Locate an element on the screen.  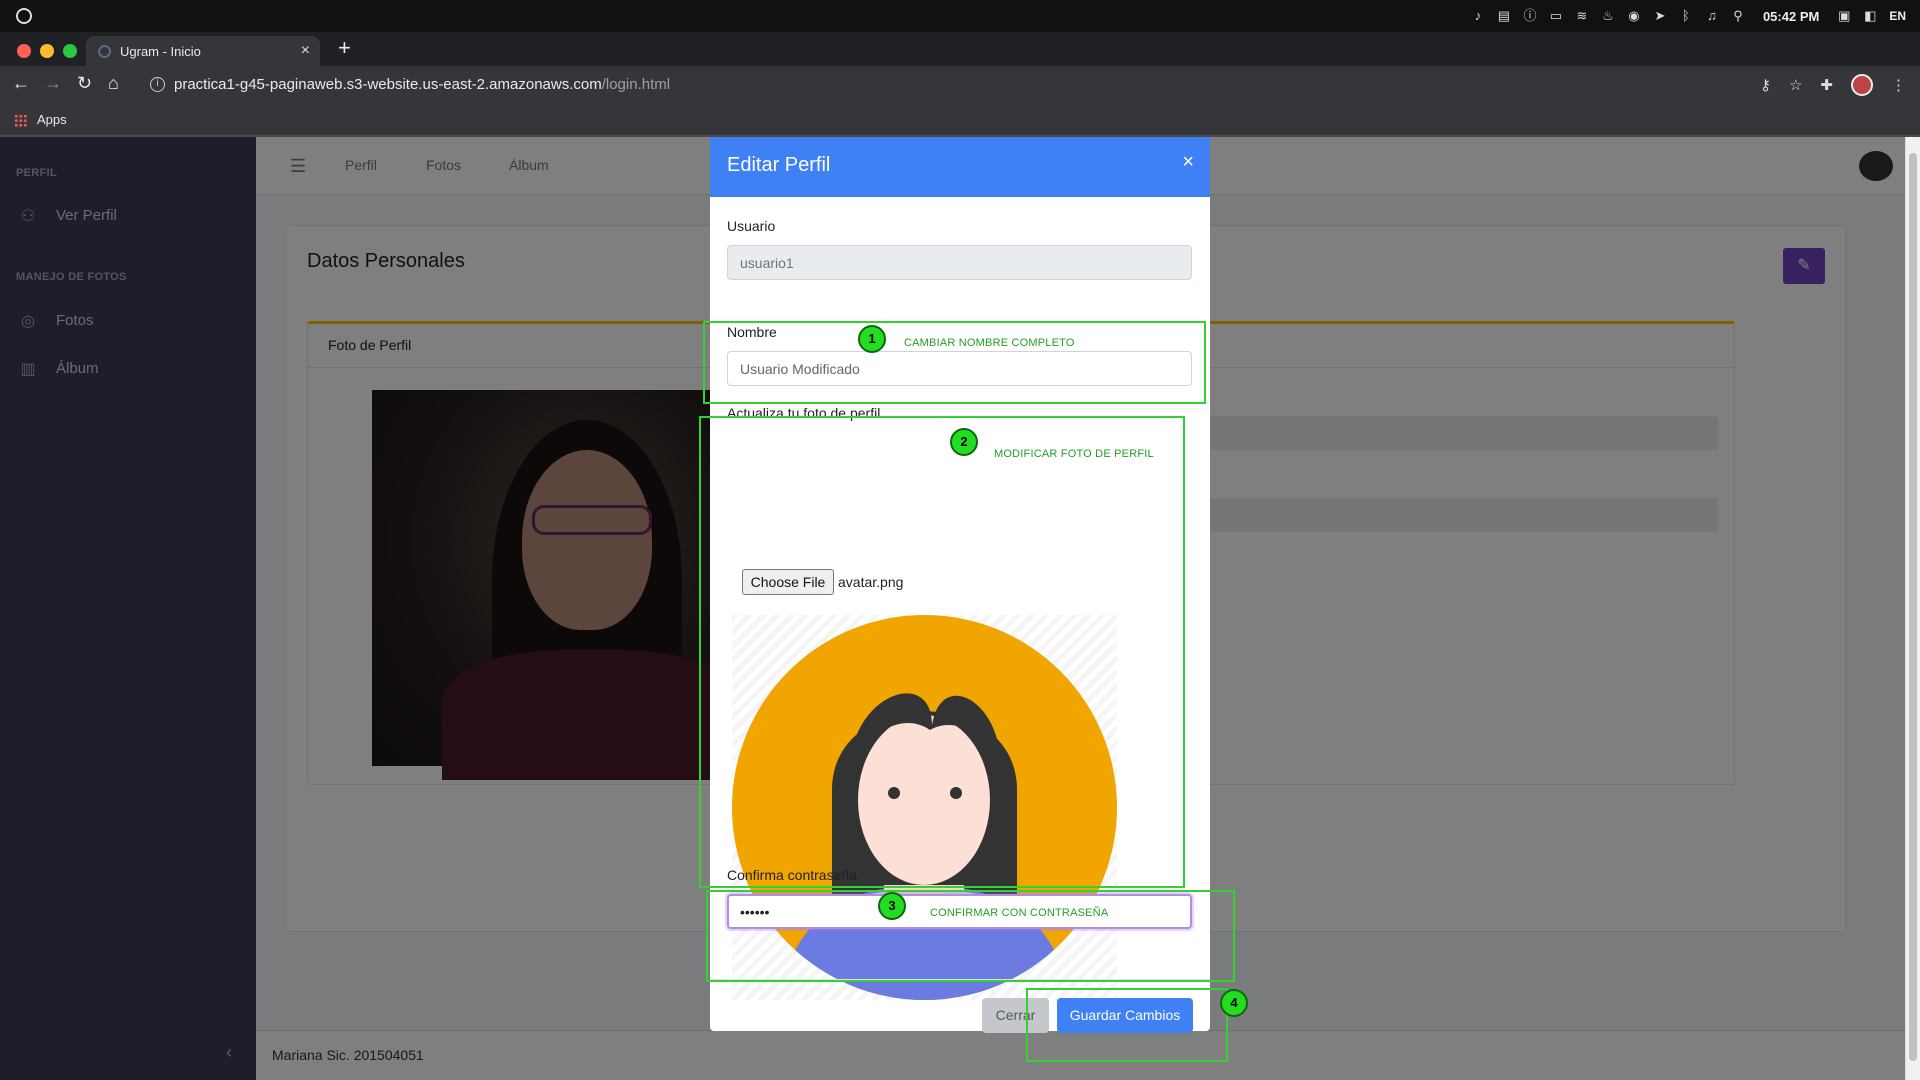
page-scrollbar is located at coordinates (1912, 608).